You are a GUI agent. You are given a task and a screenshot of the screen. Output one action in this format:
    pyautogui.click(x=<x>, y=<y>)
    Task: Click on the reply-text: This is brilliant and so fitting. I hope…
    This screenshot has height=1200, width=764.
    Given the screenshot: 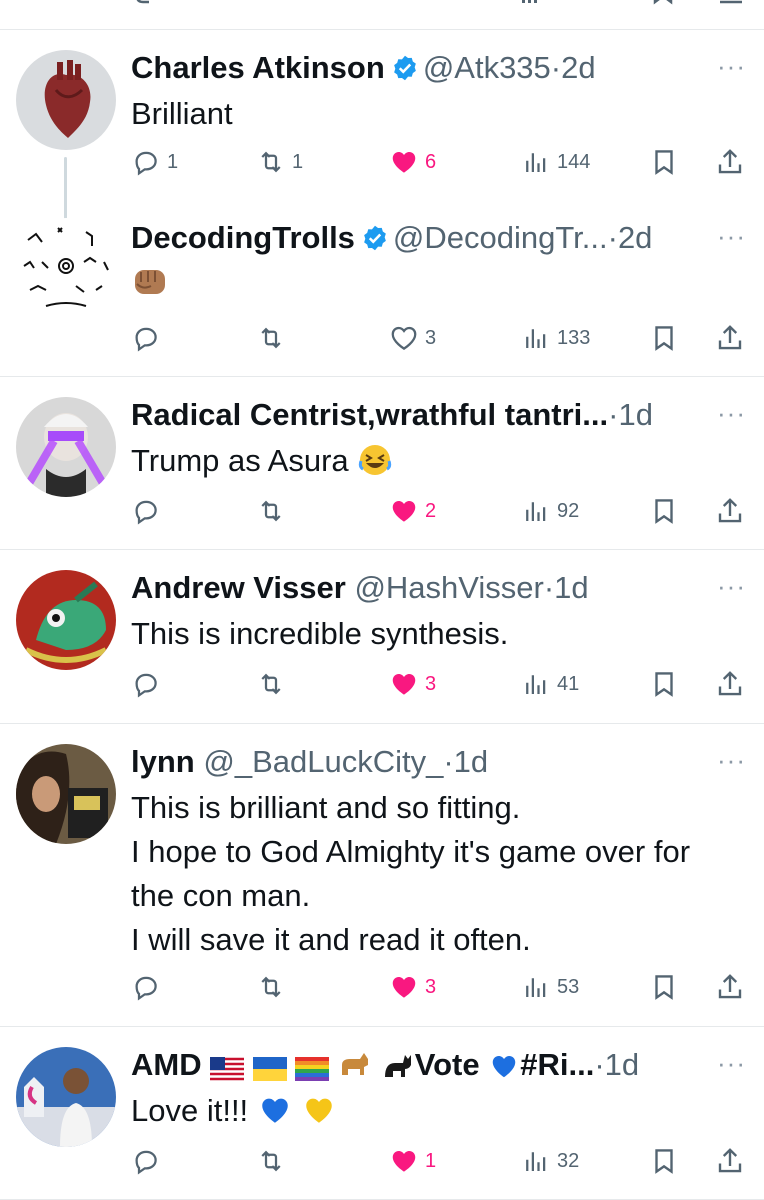 What is the action you would take?
    pyautogui.click(x=437, y=874)
    